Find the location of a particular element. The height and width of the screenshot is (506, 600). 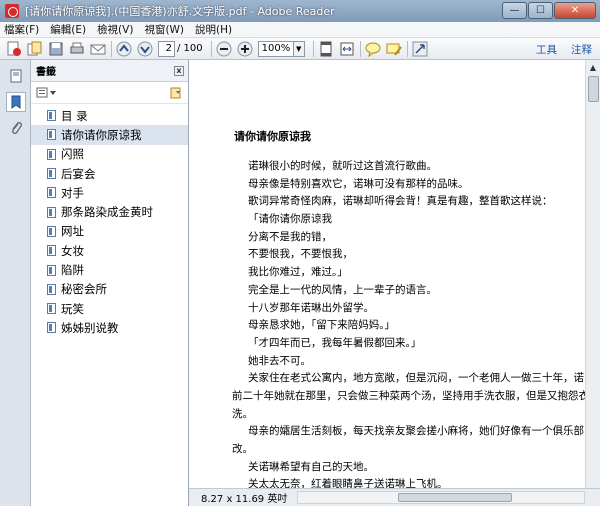

attachments-icon is located at coordinates (16, 128).